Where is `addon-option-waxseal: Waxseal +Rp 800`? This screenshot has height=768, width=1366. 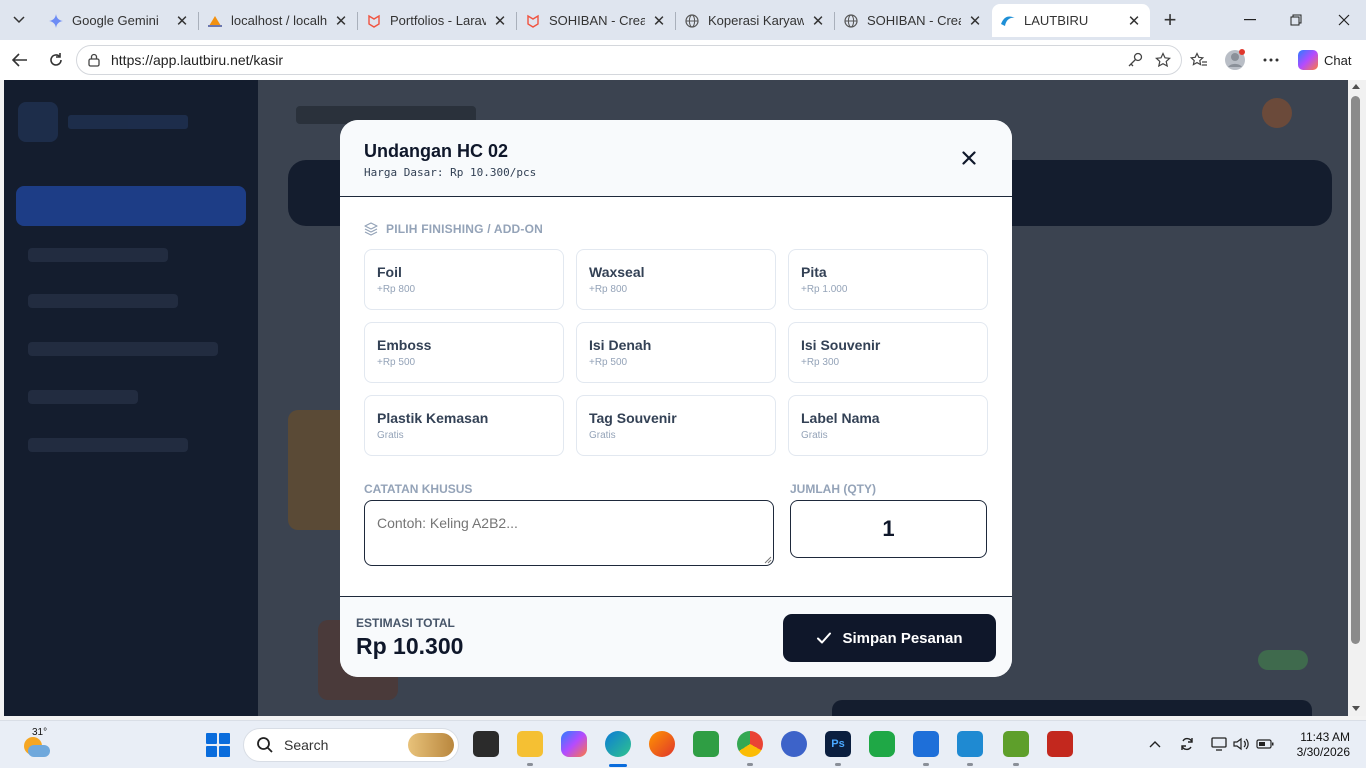 addon-option-waxseal: Waxseal +Rp 800 is located at coordinates (676, 279).